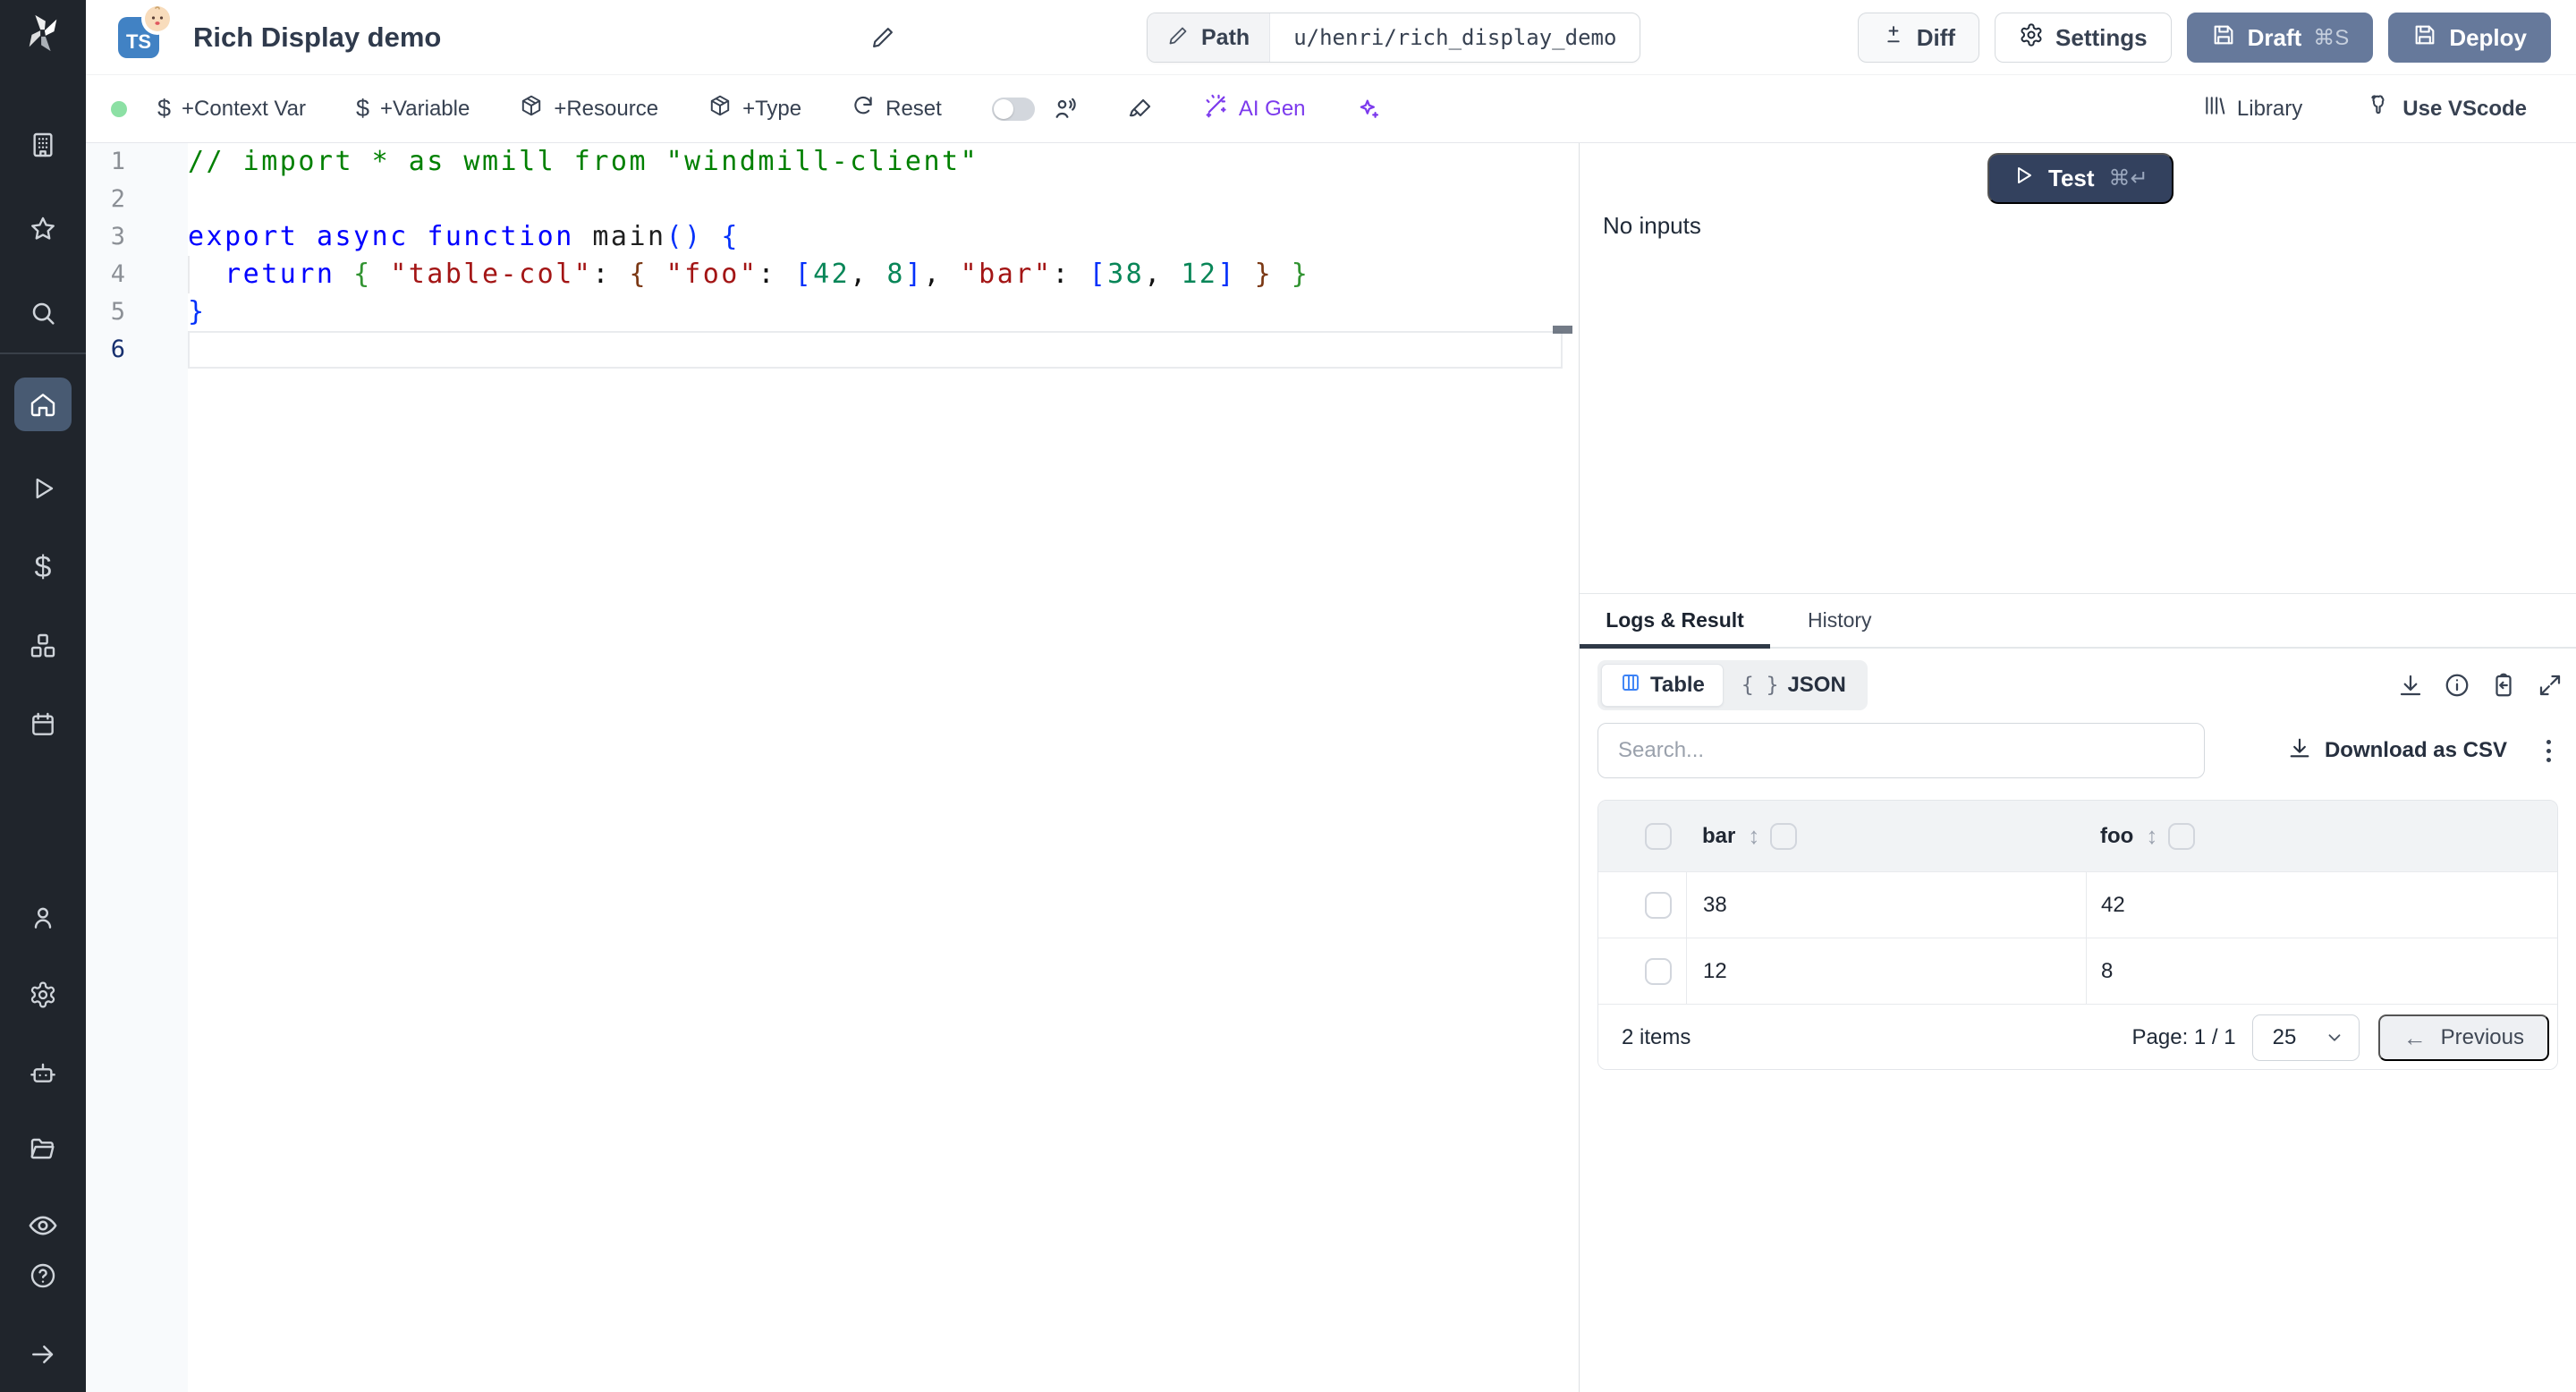 The image size is (2576, 1392). I want to click on path-value: u/henri/rich_display_demo, so click(1455, 37).